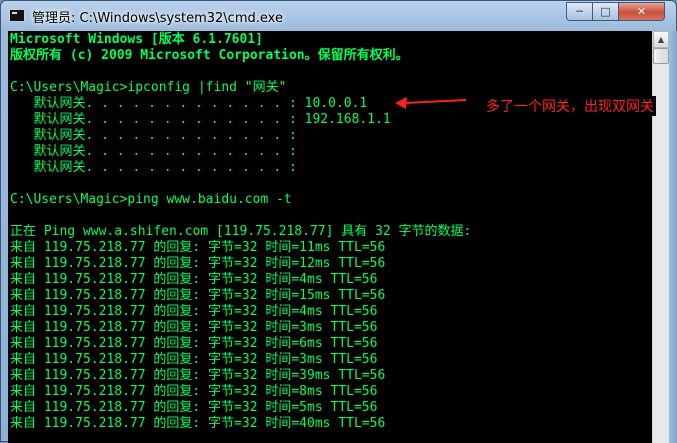 This screenshot has height=443, width=677. I want to click on minimize-icon: ─, so click(579, 11).